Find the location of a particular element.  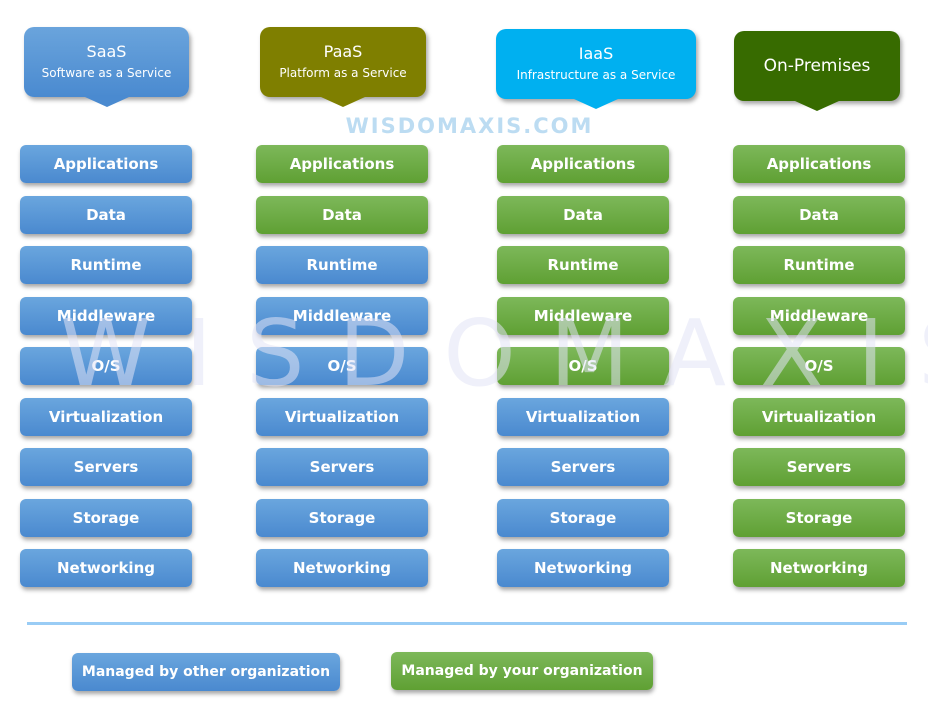

legend-managed-by-other: Managed by other organization is located at coordinates (206, 672).